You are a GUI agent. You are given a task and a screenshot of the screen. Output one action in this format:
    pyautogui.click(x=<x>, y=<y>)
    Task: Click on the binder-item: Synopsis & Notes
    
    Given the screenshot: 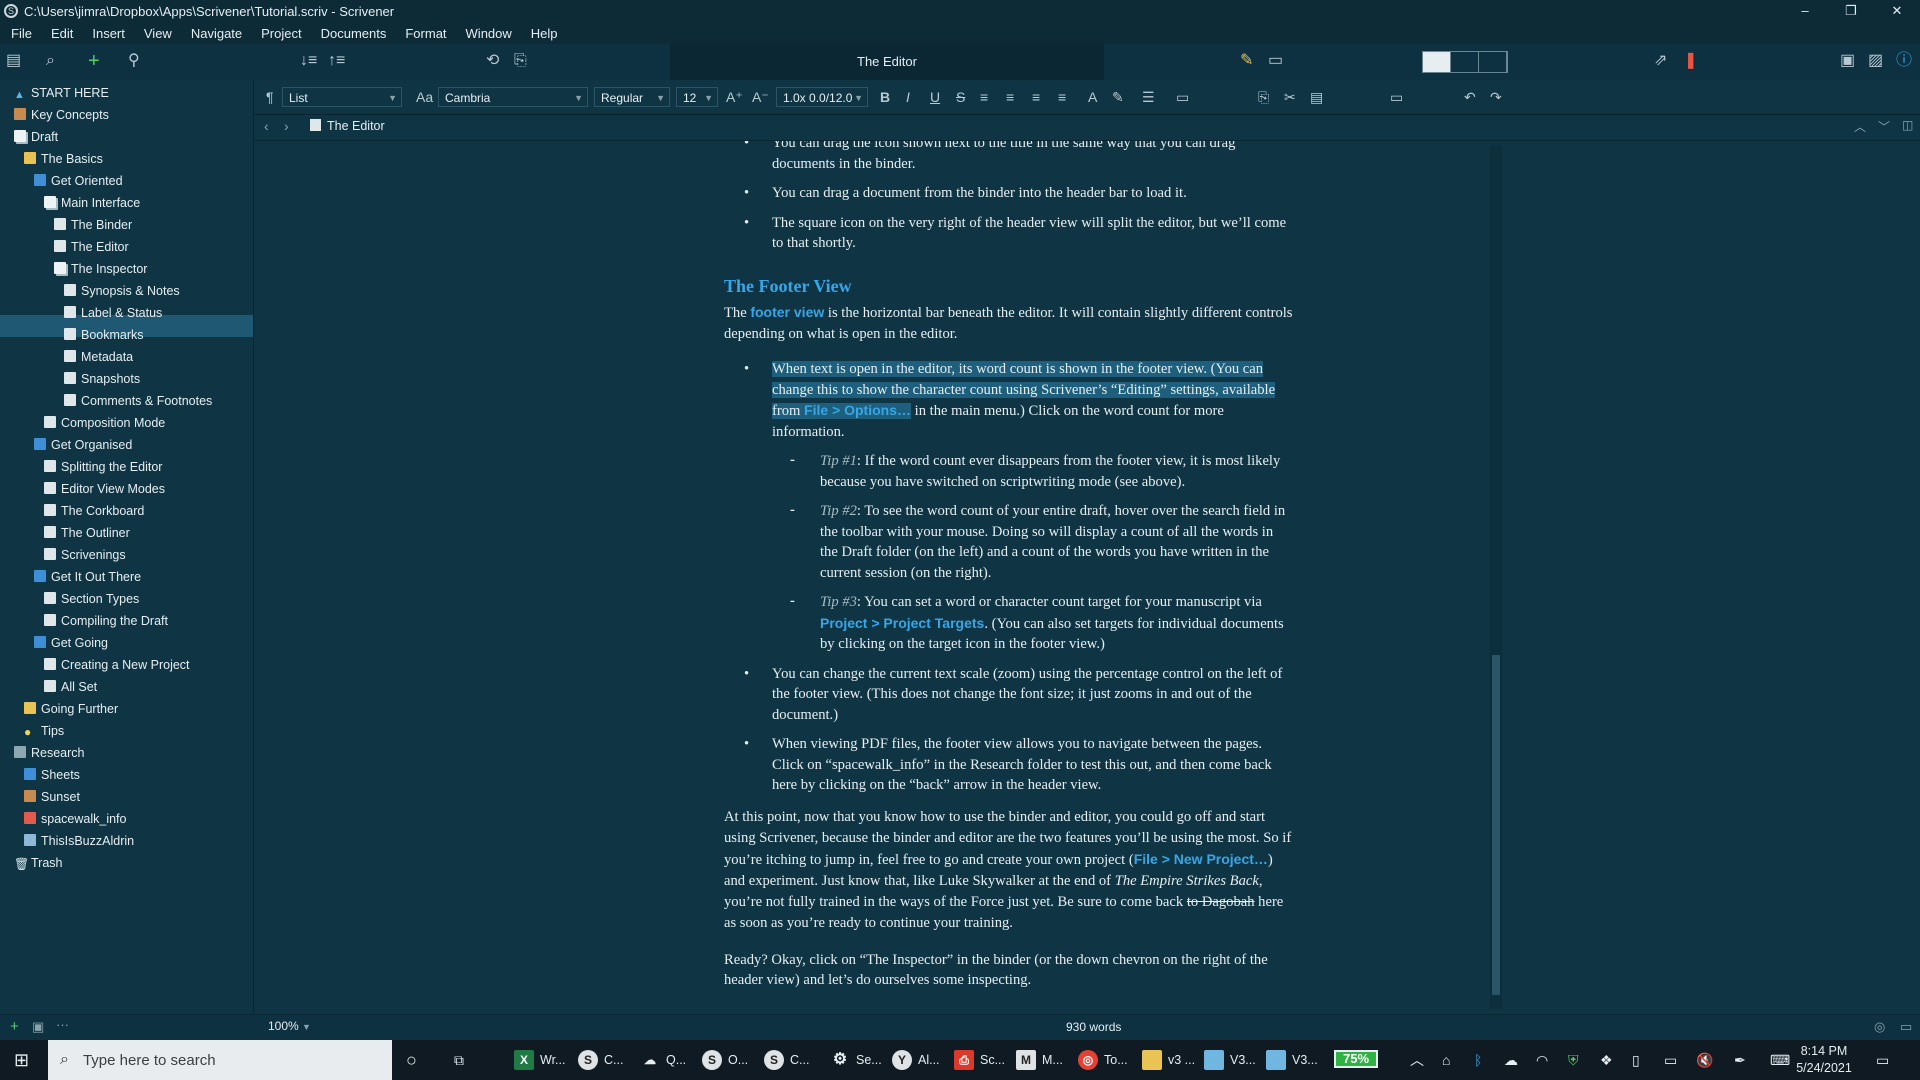 What is the action you would take?
    pyautogui.click(x=122, y=291)
    